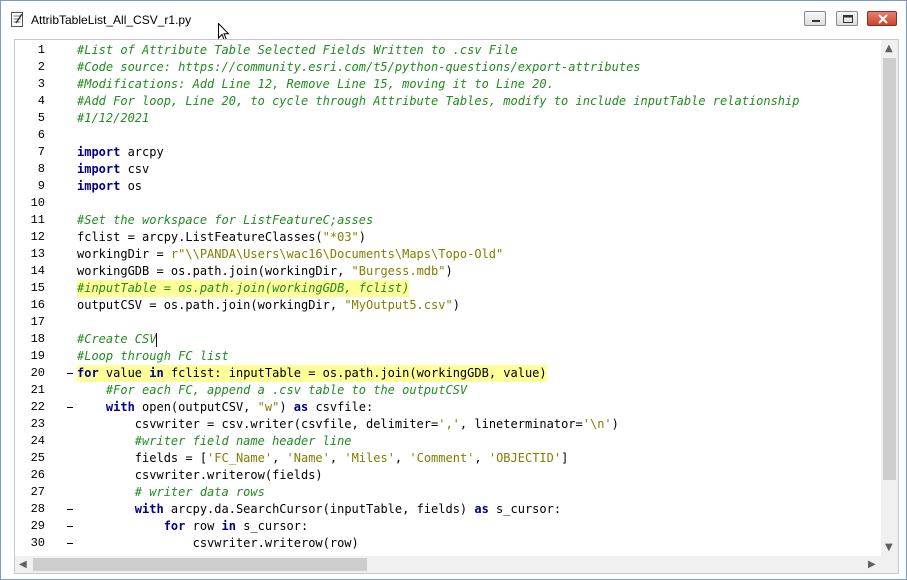 The image size is (907, 580). I want to click on line-number: 28, so click(37, 509).